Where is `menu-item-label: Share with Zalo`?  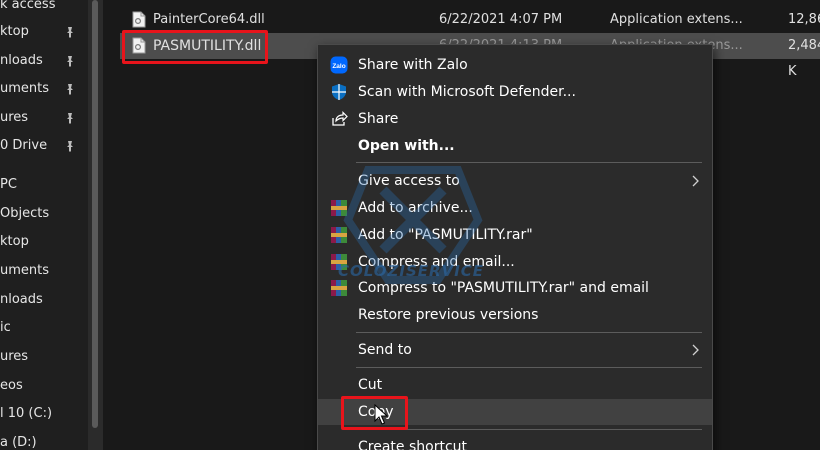
menu-item-label: Share with Zalo is located at coordinates (413, 65).